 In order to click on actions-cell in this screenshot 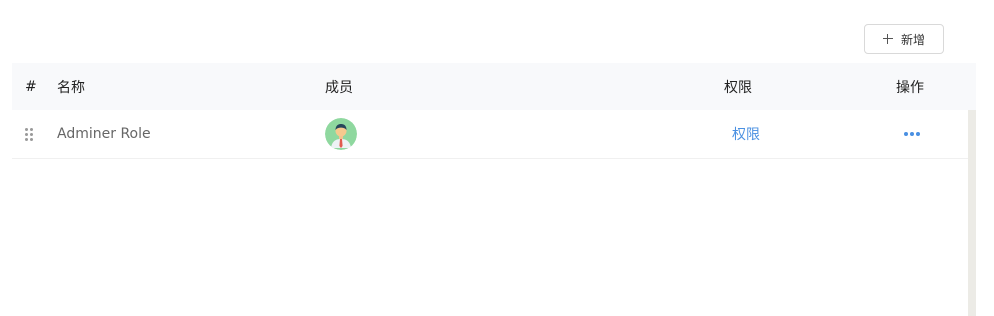, I will do `click(936, 134)`.